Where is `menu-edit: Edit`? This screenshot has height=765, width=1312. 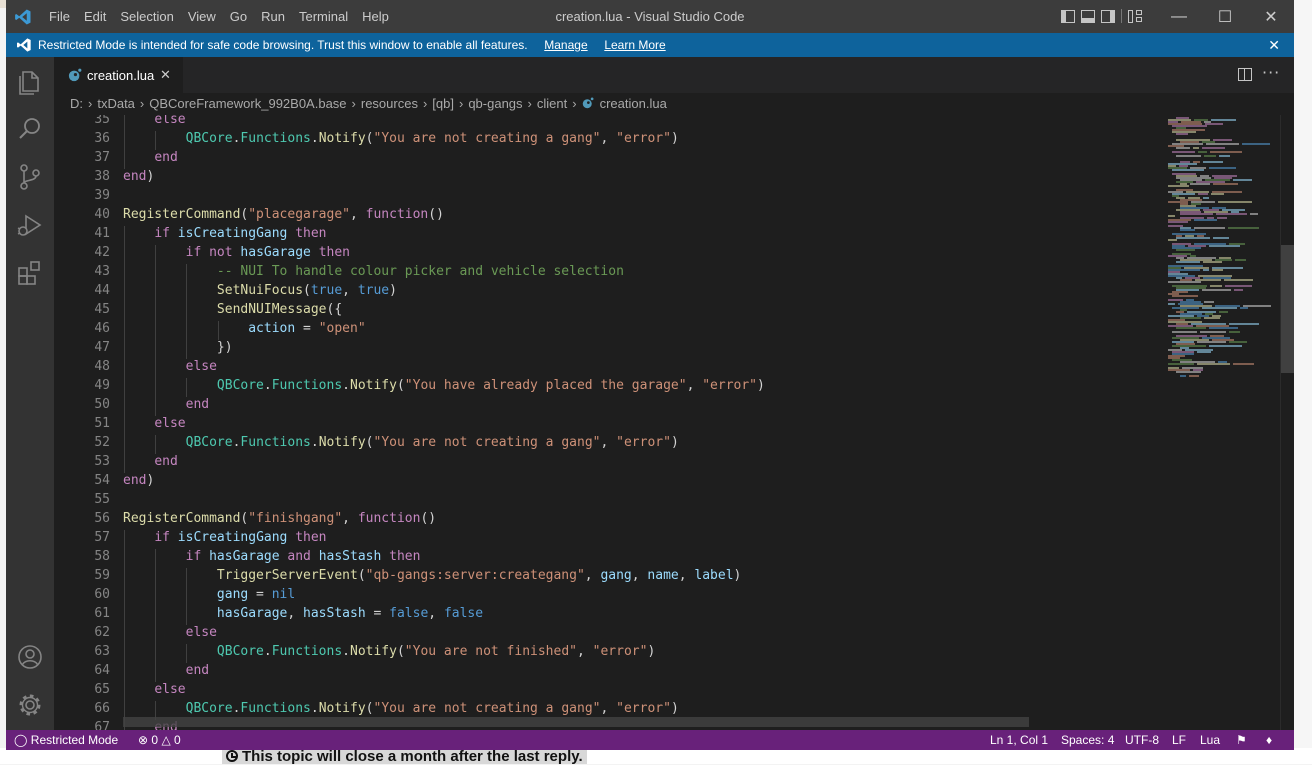
menu-edit: Edit is located at coordinates (95, 16).